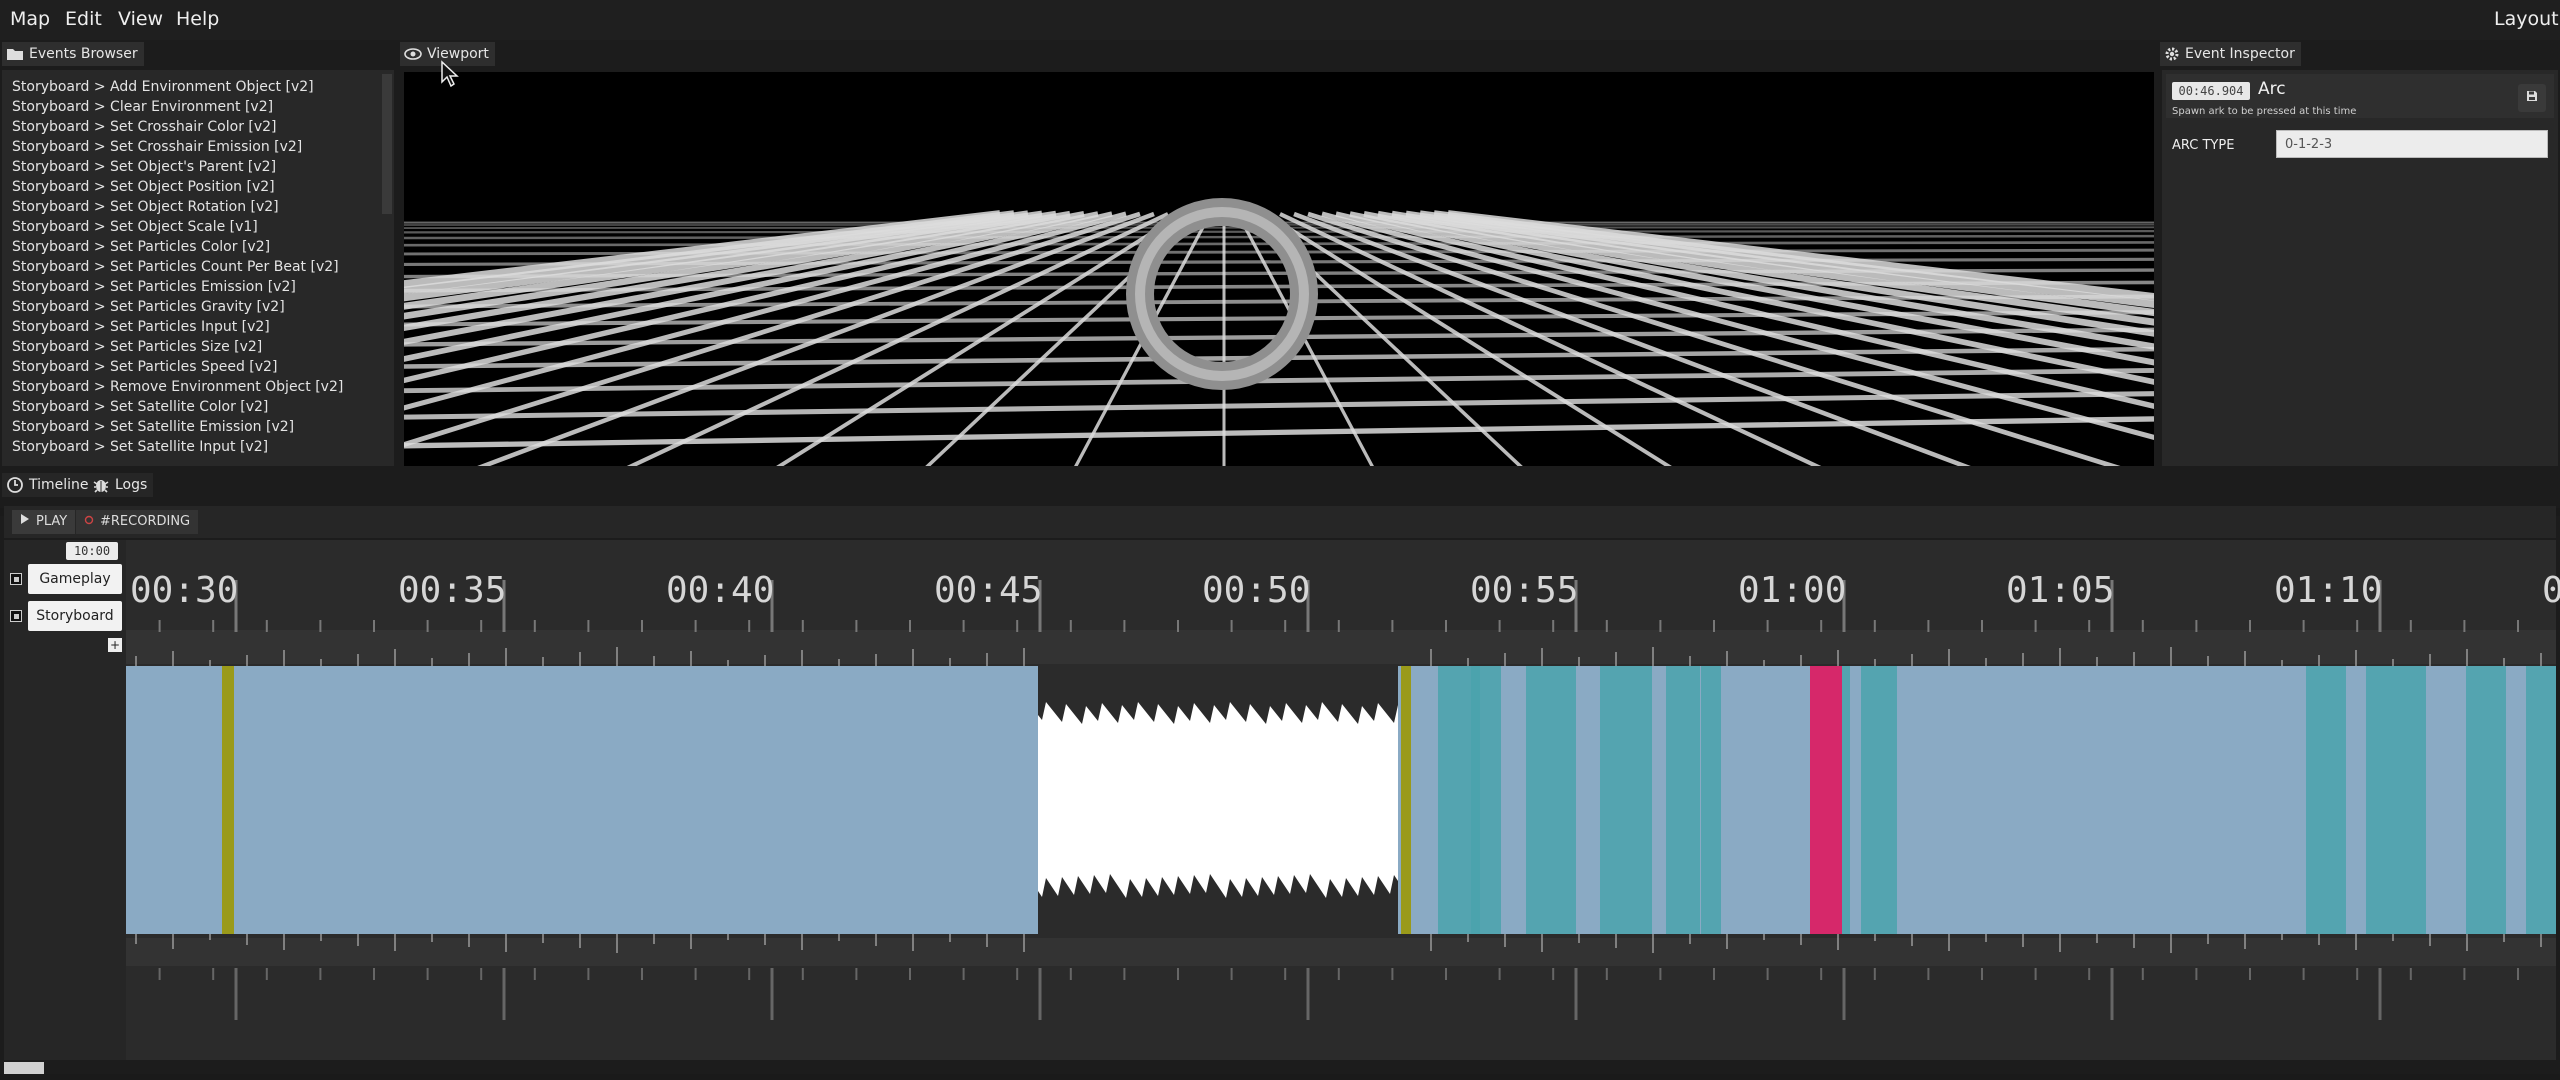 This screenshot has width=2560, height=1080. Describe the element at coordinates (2412, 144) in the screenshot. I see `arc-type-field` at that location.